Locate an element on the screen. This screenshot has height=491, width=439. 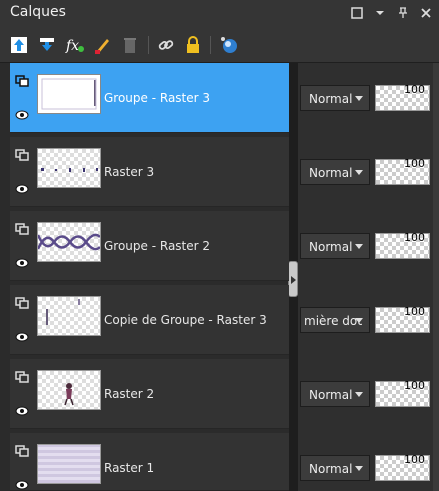
layer-row: Groupe - Raster 3 is located at coordinates (149, 98).